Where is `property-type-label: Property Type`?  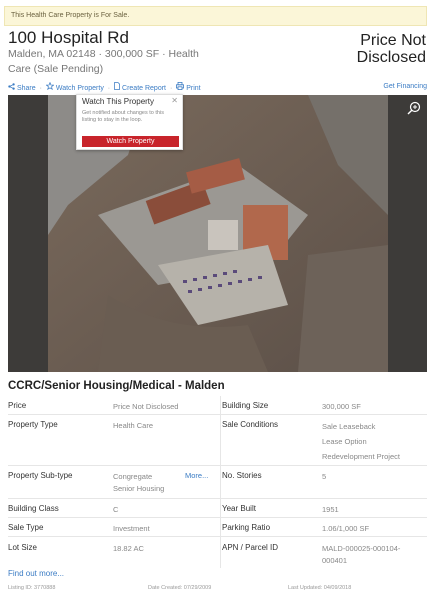
property-type-label: Property Type is located at coordinates (33, 424).